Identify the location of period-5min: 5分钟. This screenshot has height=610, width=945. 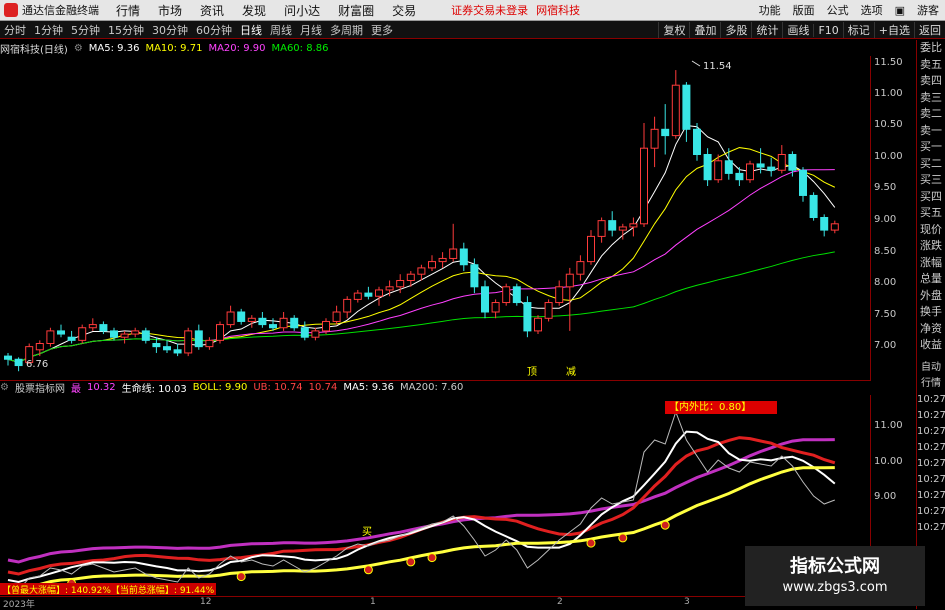
(85, 30).